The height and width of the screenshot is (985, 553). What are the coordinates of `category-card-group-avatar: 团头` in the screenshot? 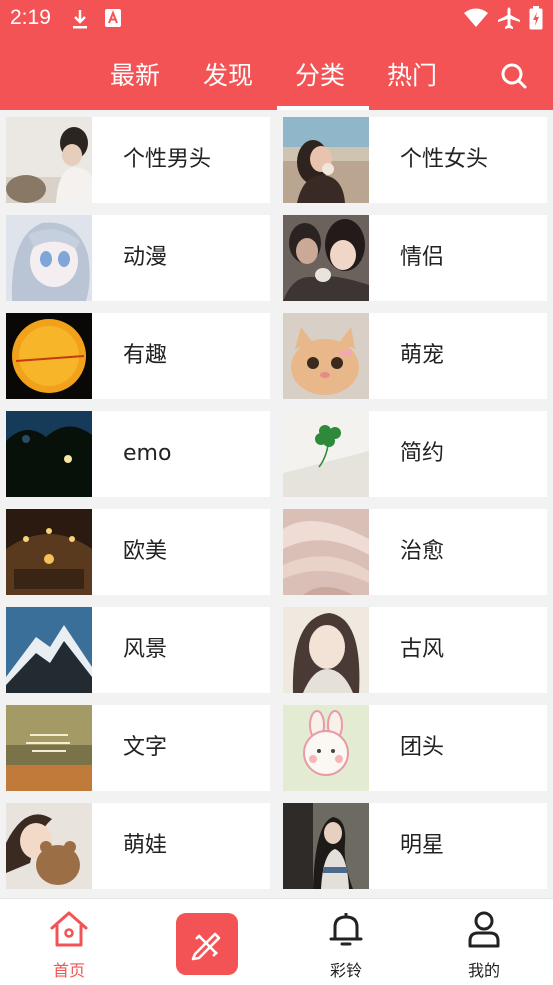 It's located at (415, 748).